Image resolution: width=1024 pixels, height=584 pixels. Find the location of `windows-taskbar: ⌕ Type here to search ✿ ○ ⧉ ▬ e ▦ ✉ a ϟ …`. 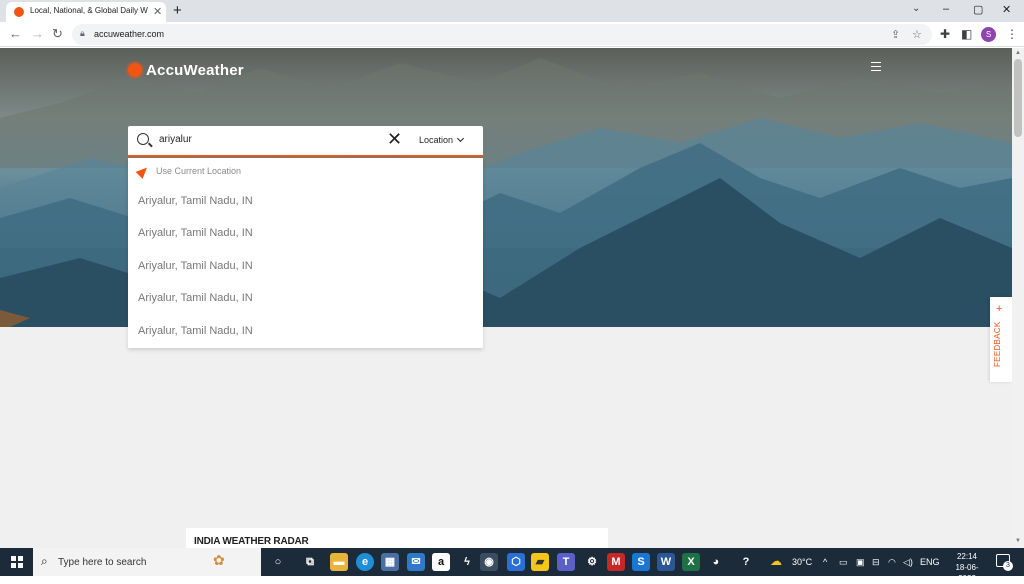

windows-taskbar: ⌕ Type here to search ✿ ○ ⧉ ▬ e ▦ ✉ a ϟ … is located at coordinates (512, 565).